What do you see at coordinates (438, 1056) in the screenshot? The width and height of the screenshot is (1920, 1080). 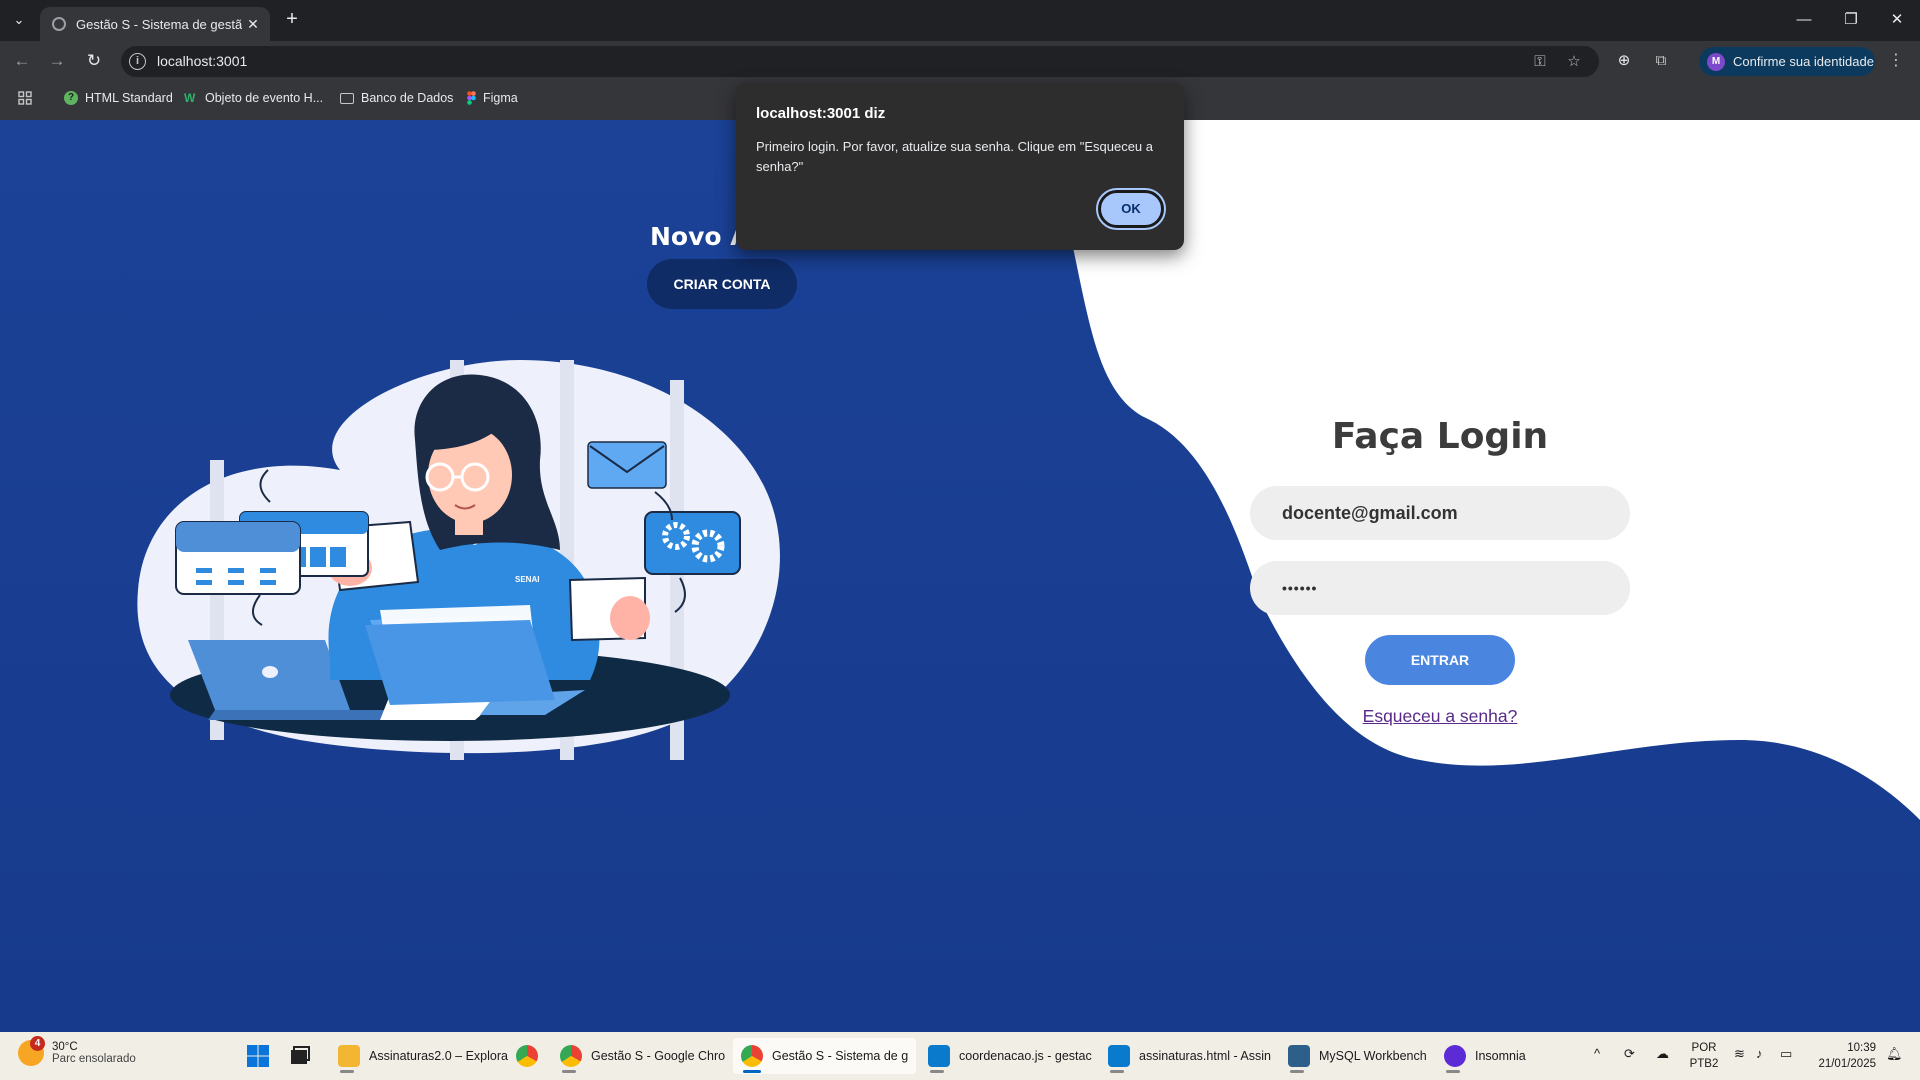 I see `taskbar-app-label: Assinaturas2.0 – Explora` at bounding box center [438, 1056].